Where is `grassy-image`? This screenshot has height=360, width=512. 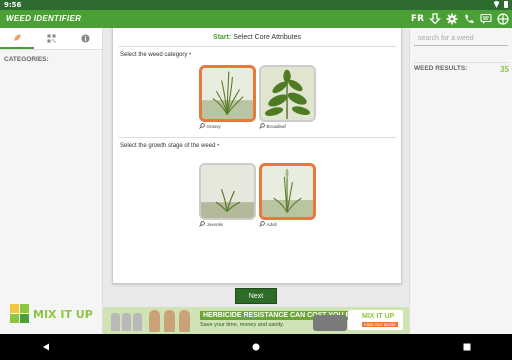 grassy-image is located at coordinates (227, 93).